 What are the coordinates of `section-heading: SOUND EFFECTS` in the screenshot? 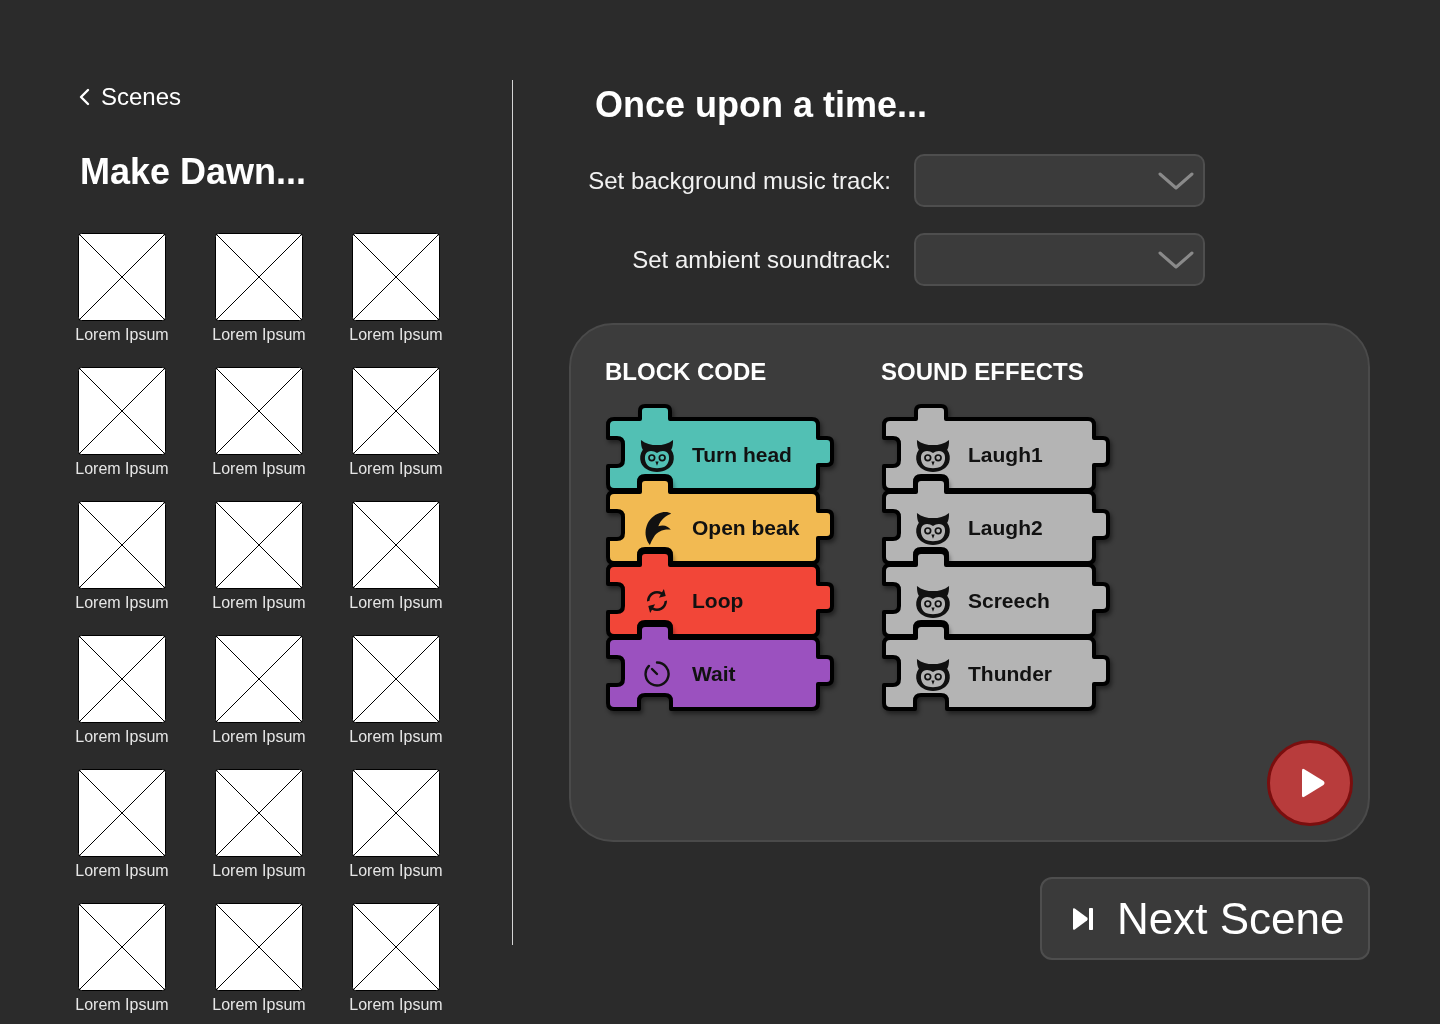 It's located at (983, 372).